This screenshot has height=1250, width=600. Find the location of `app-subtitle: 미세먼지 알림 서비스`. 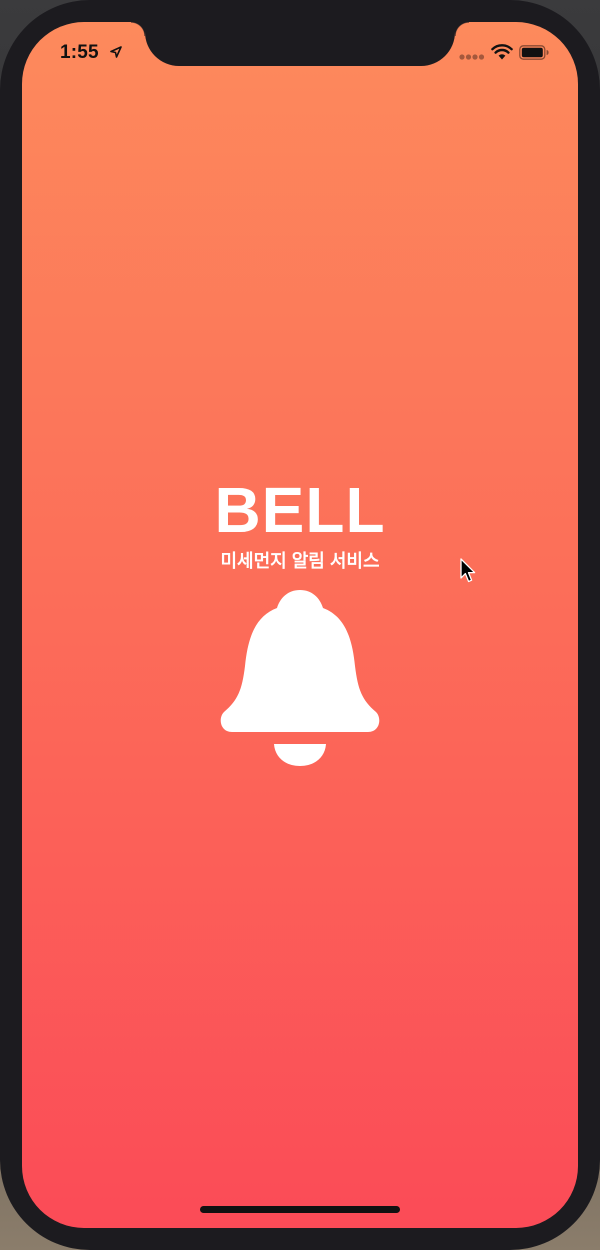

app-subtitle: 미세먼지 알림 서비스 is located at coordinates (300, 561).